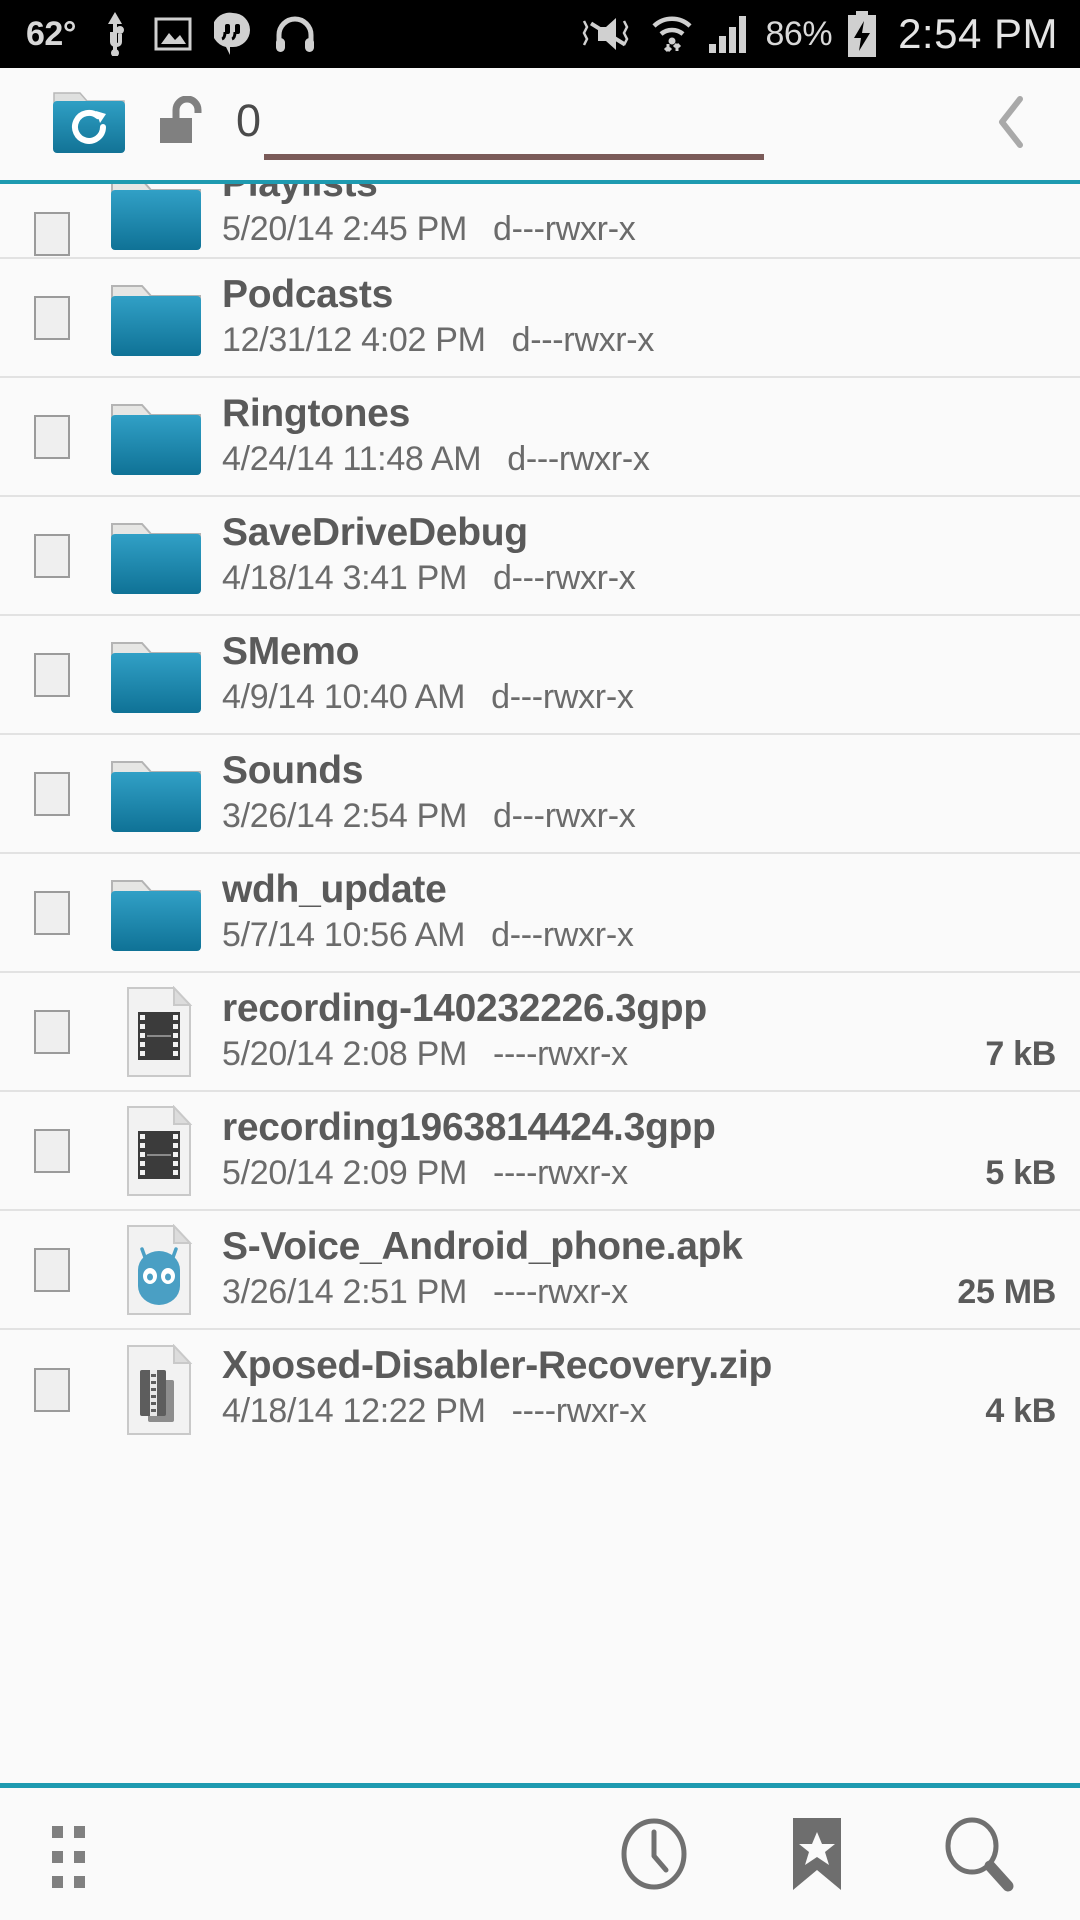 This screenshot has width=1080, height=1920. What do you see at coordinates (654, 1854) in the screenshot?
I see `clock-icon` at bounding box center [654, 1854].